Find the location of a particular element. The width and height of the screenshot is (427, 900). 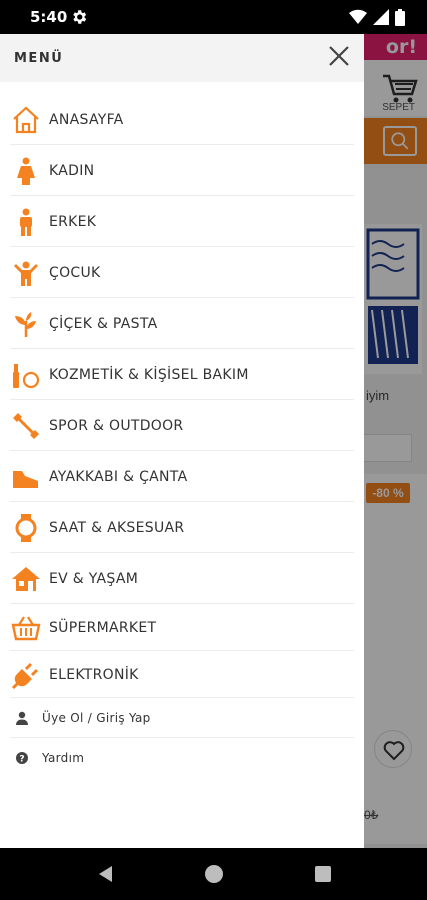

help-icon: ? is located at coordinates (22, 758).